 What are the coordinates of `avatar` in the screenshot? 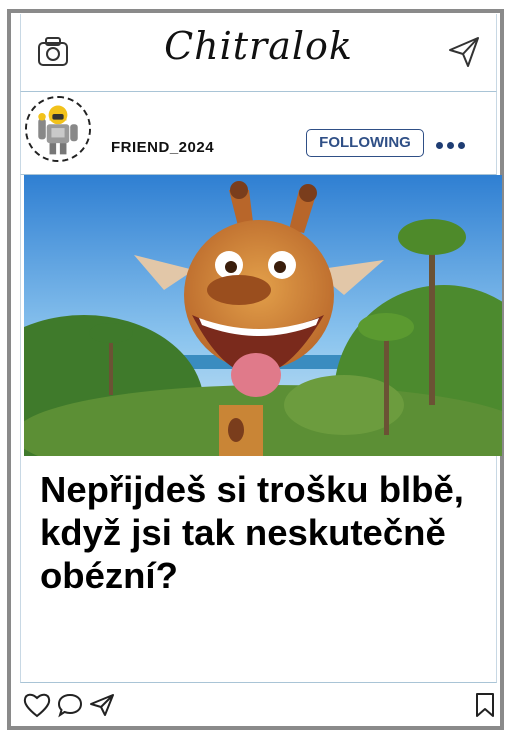 It's located at (58, 129).